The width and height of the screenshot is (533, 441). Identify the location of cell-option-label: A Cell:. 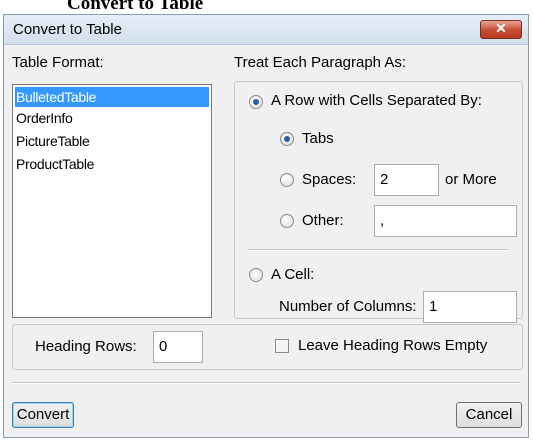
(292, 274).